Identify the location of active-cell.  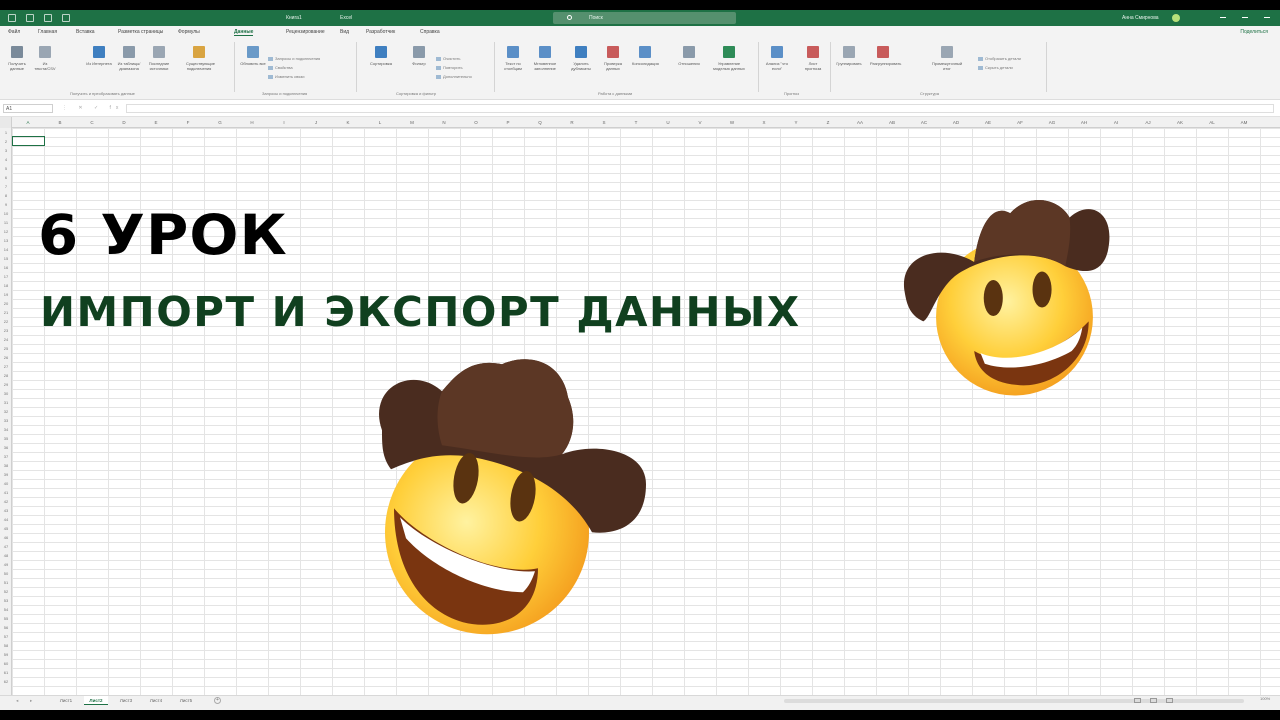
(28, 141).